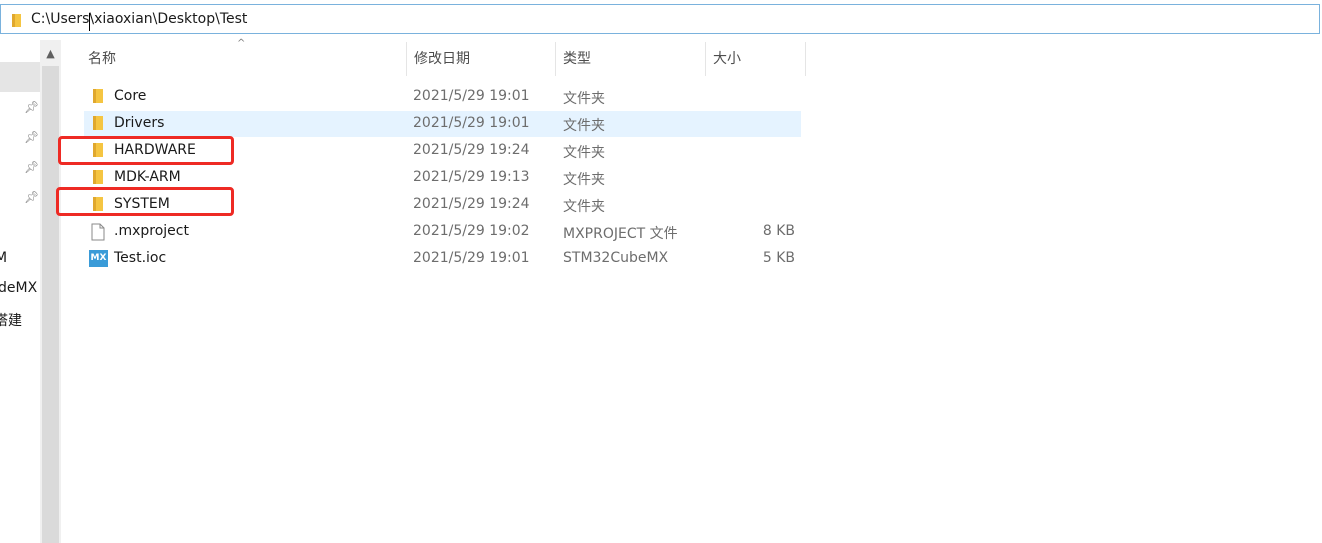  I want to click on address-path: C:\Users\xiaoxian\Desktop\Test, so click(139, 19).